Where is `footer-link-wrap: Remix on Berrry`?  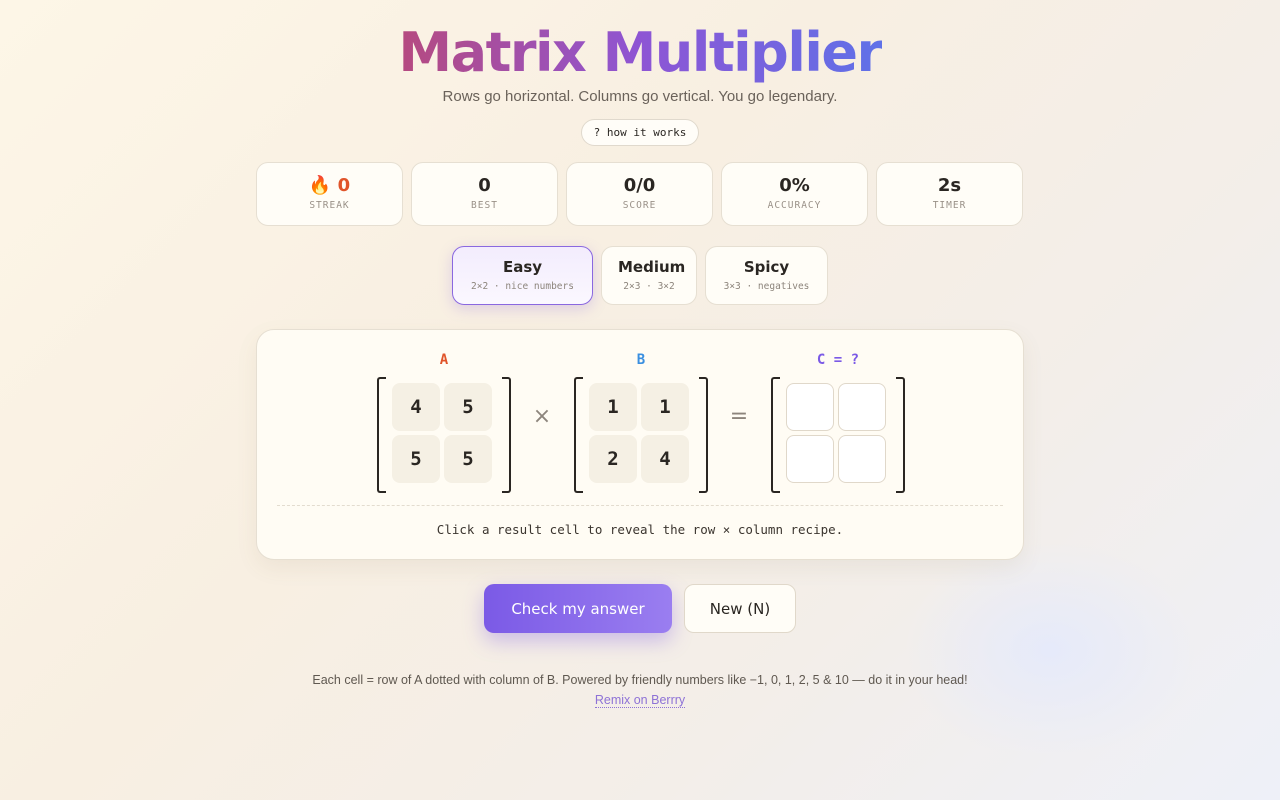 footer-link-wrap: Remix on Berrry is located at coordinates (640, 700).